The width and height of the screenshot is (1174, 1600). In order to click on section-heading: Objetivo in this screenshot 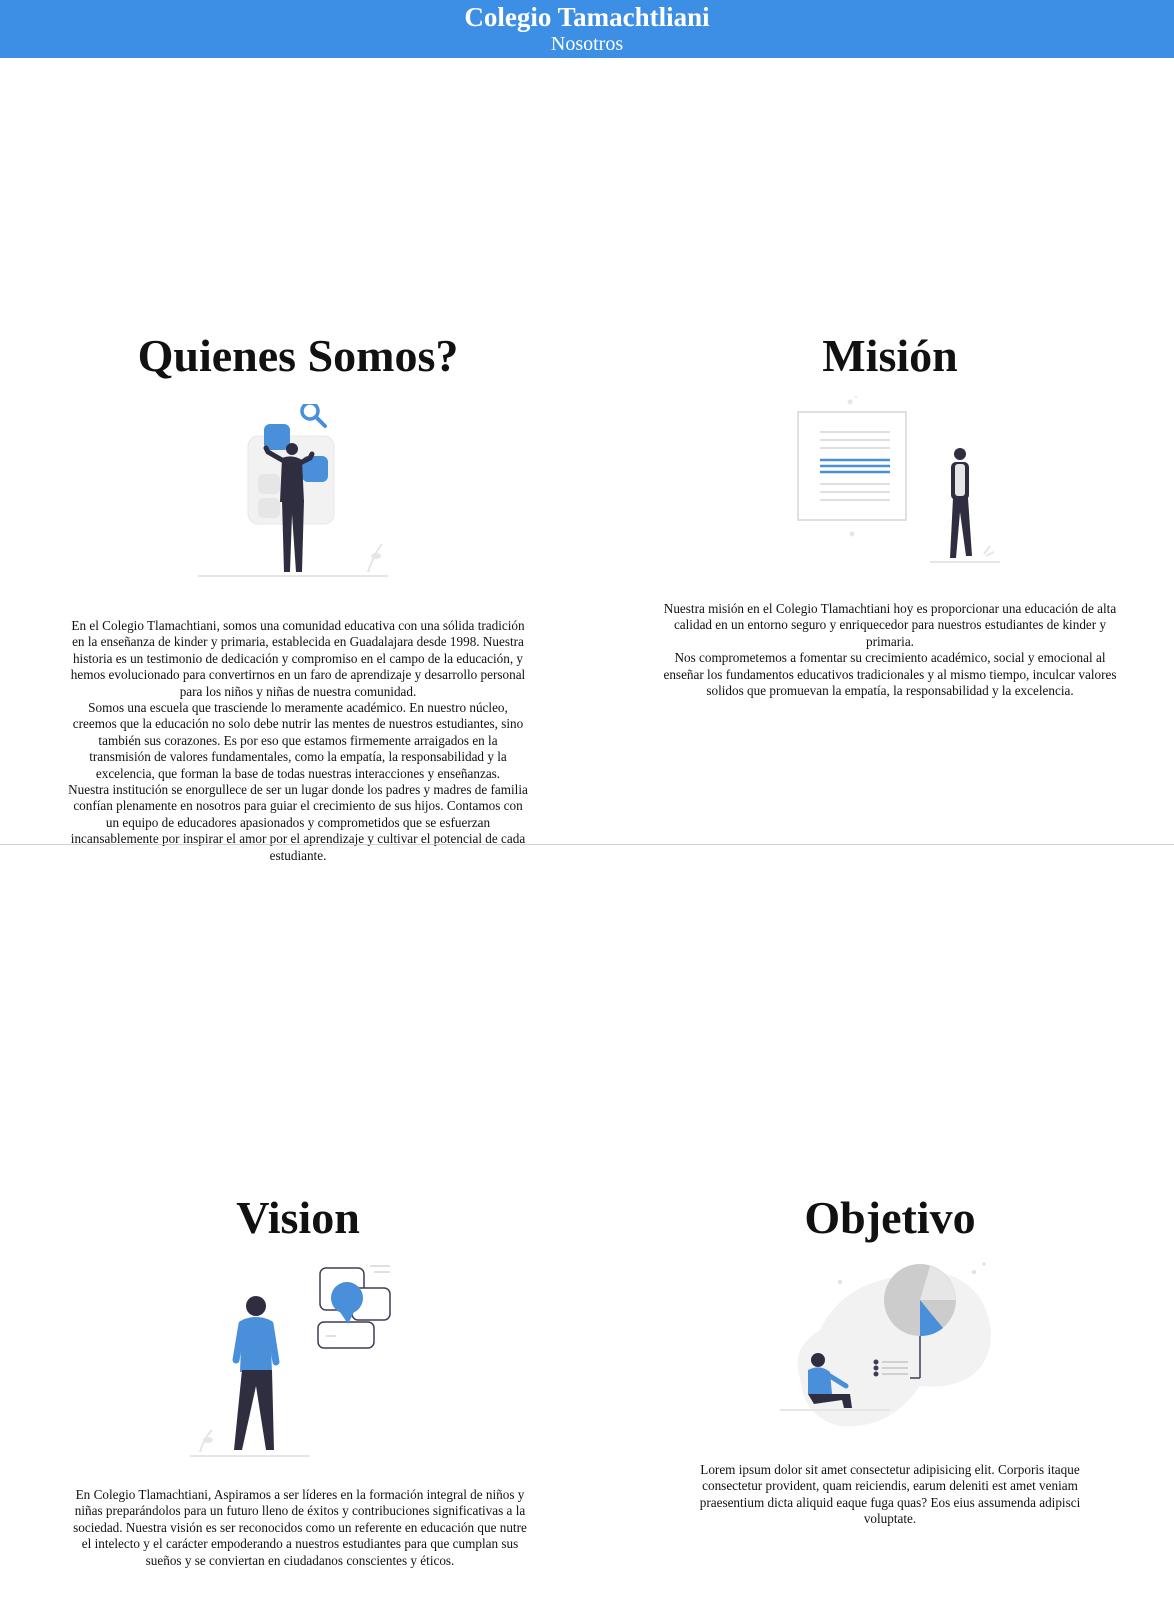, I will do `click(890, 1217)`.